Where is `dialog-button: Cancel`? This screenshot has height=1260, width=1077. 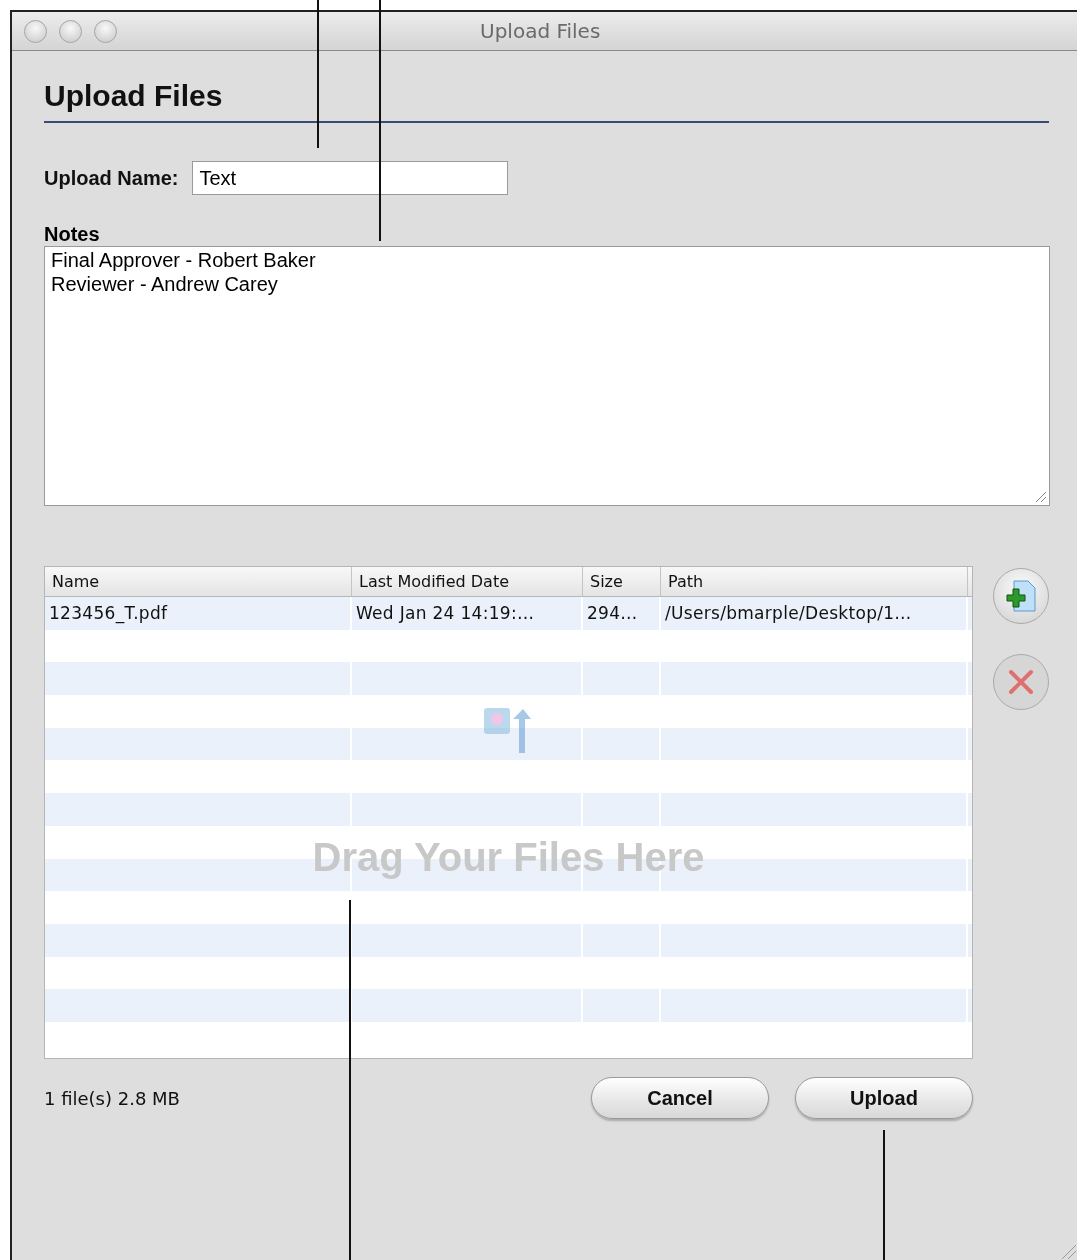
dialog-button: Cancel is located at coordinates (680, 1098).